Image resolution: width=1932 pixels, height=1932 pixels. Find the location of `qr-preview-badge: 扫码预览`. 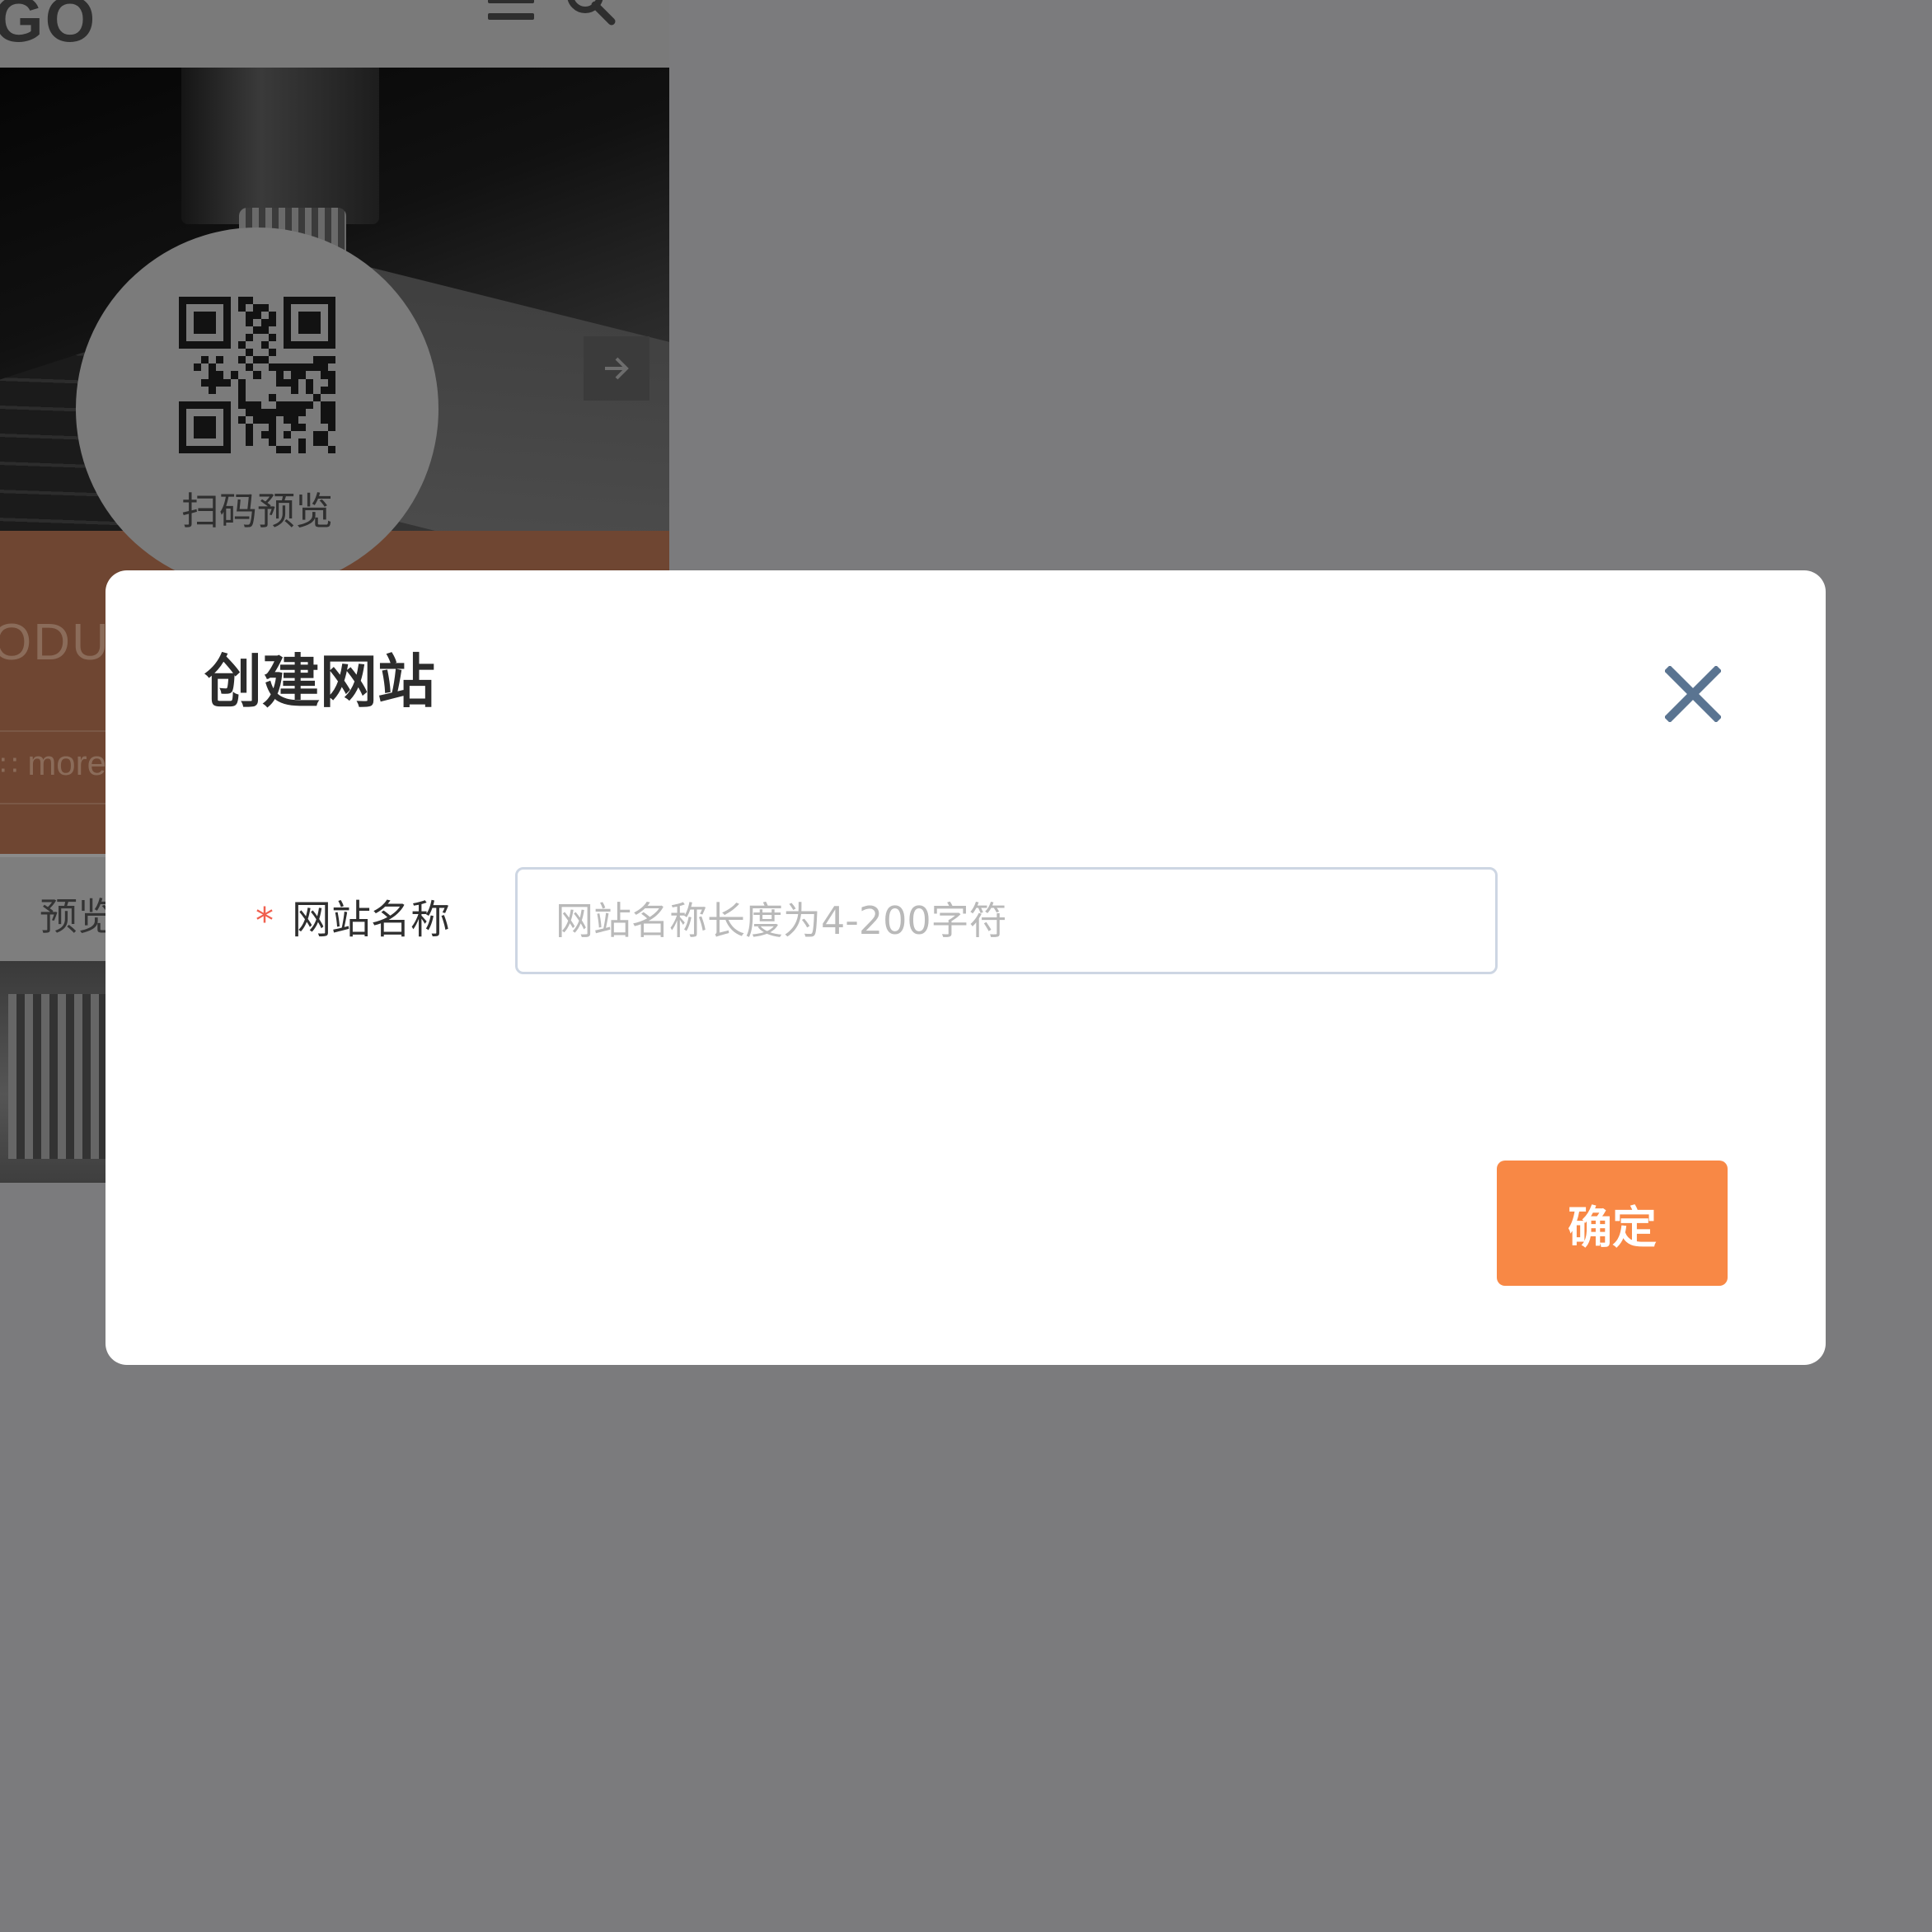

qr-preview-badge: 扫码预览 is located at coordinates (257, 409).